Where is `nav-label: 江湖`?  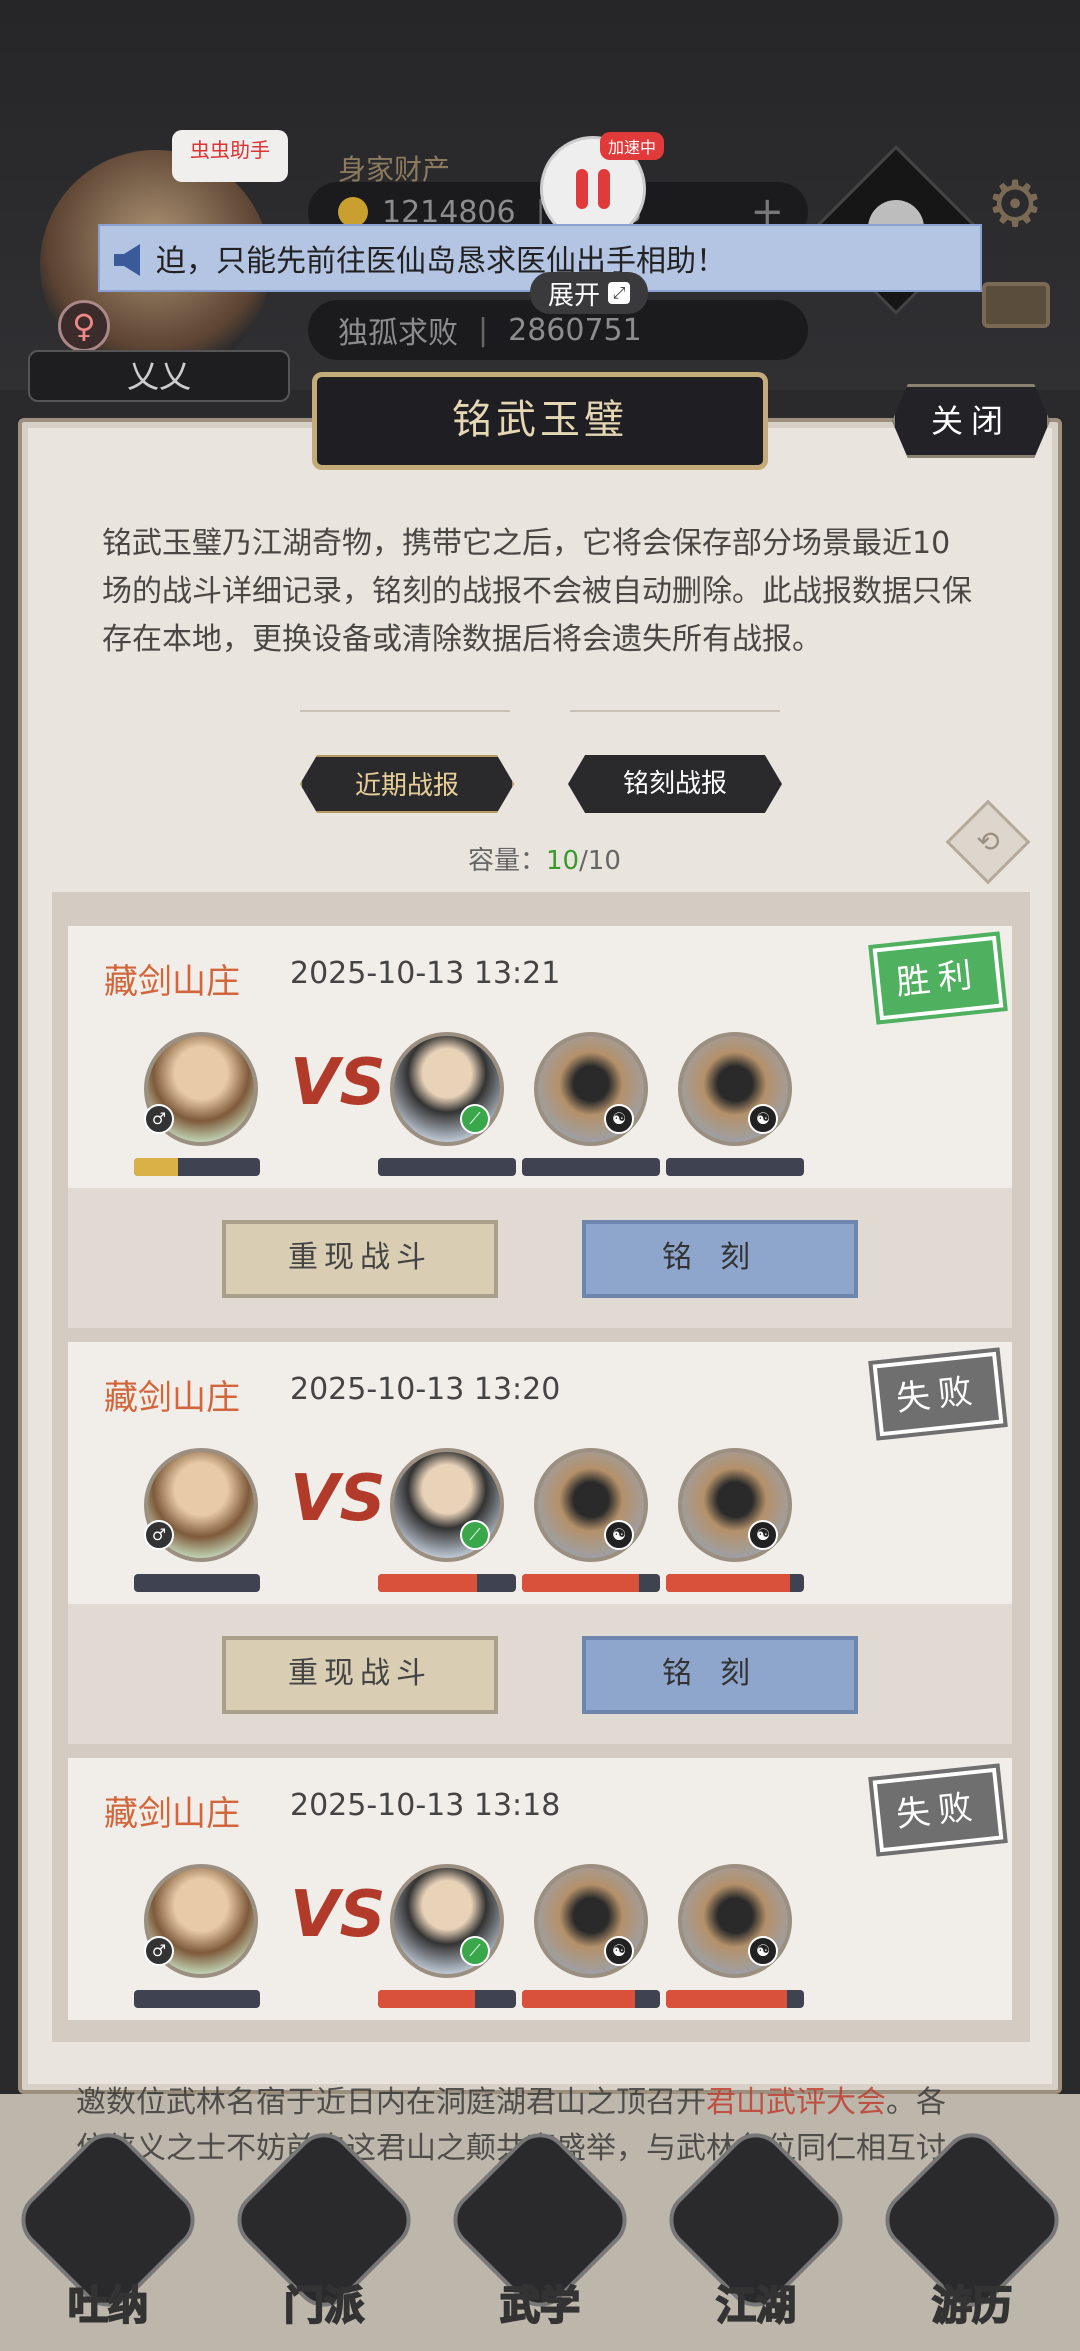
nav-label: 江湖 is located at coordinates (756, 2306).